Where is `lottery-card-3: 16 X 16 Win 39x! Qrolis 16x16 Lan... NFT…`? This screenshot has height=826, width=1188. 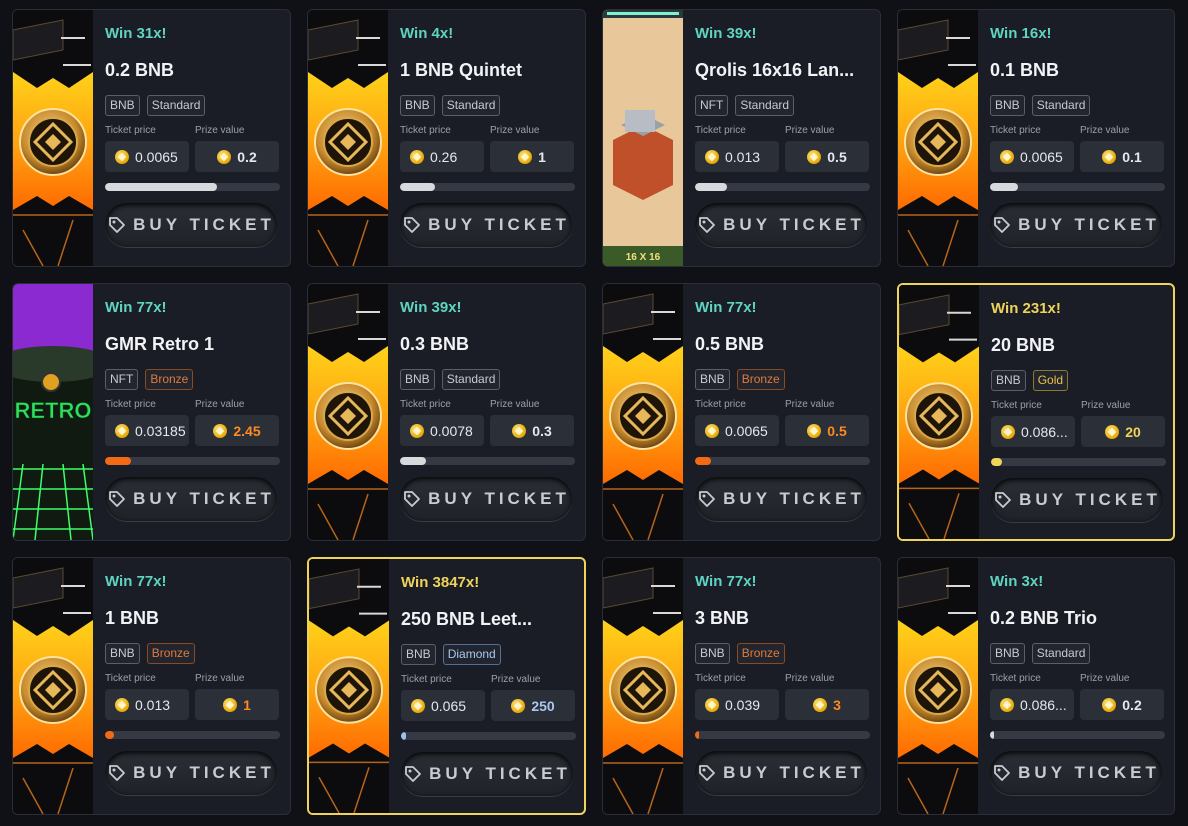 lottery-card-3: 16 X 16 Win 39x! Qrolis 16x16 Lan... NFT… is located at coordinates (741, 138).